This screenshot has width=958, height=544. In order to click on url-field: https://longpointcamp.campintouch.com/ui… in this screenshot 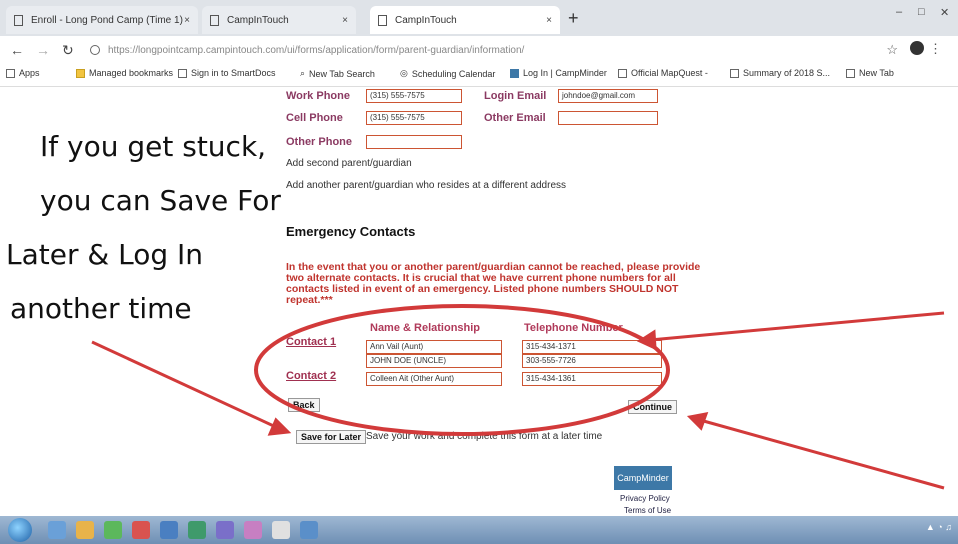, I will do `click(475, 50)`.